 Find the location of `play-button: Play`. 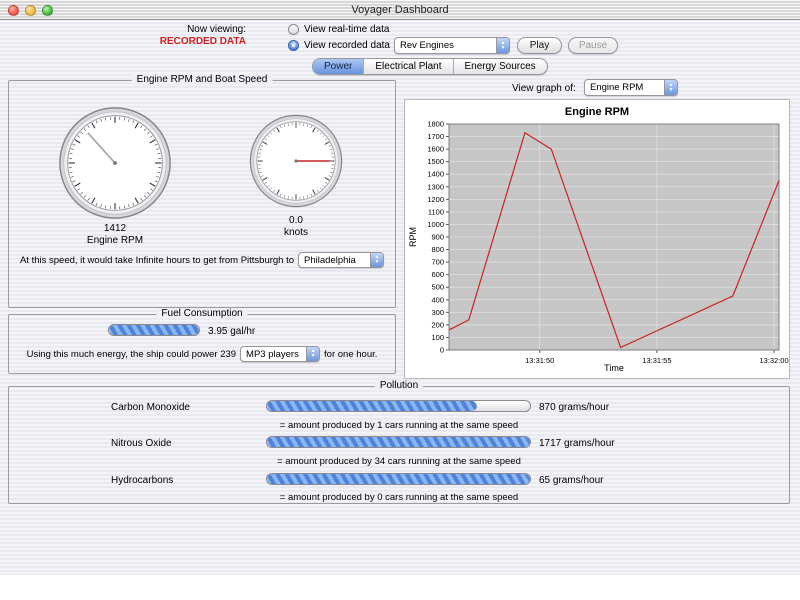

play-button: Play is located at coordinates (539, 45).